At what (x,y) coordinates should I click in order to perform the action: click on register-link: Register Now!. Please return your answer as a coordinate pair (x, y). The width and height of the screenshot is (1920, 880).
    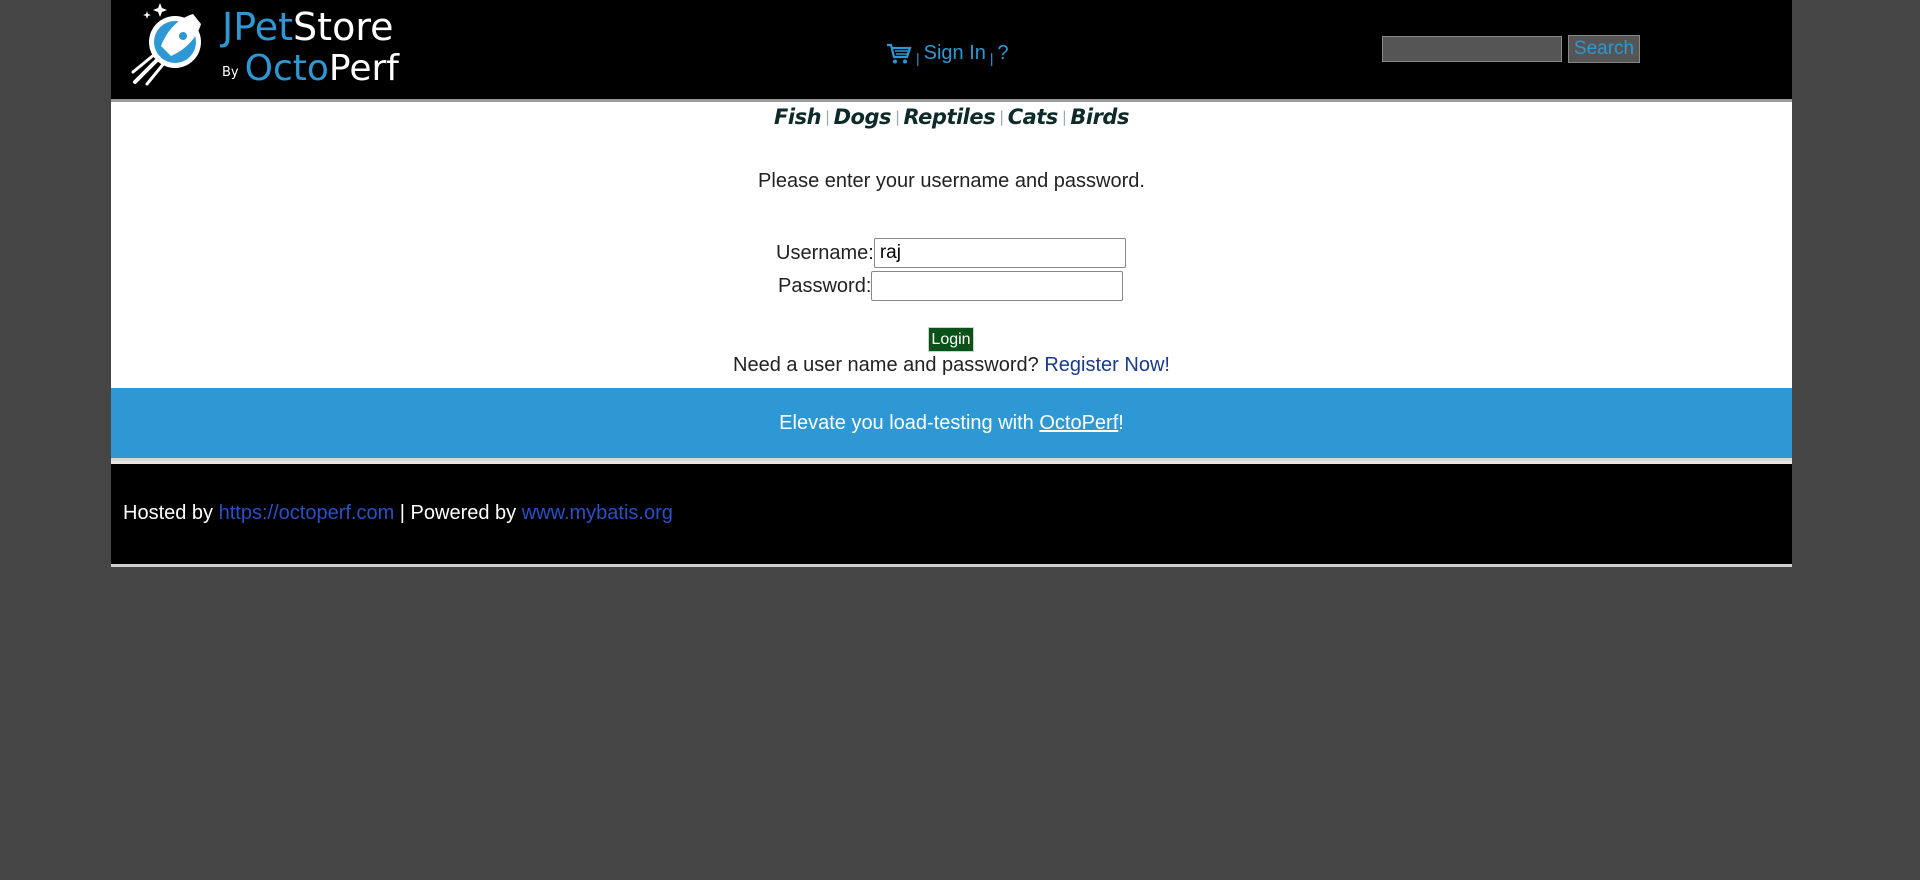
    Looking at the image, I should click on (1107, 365).